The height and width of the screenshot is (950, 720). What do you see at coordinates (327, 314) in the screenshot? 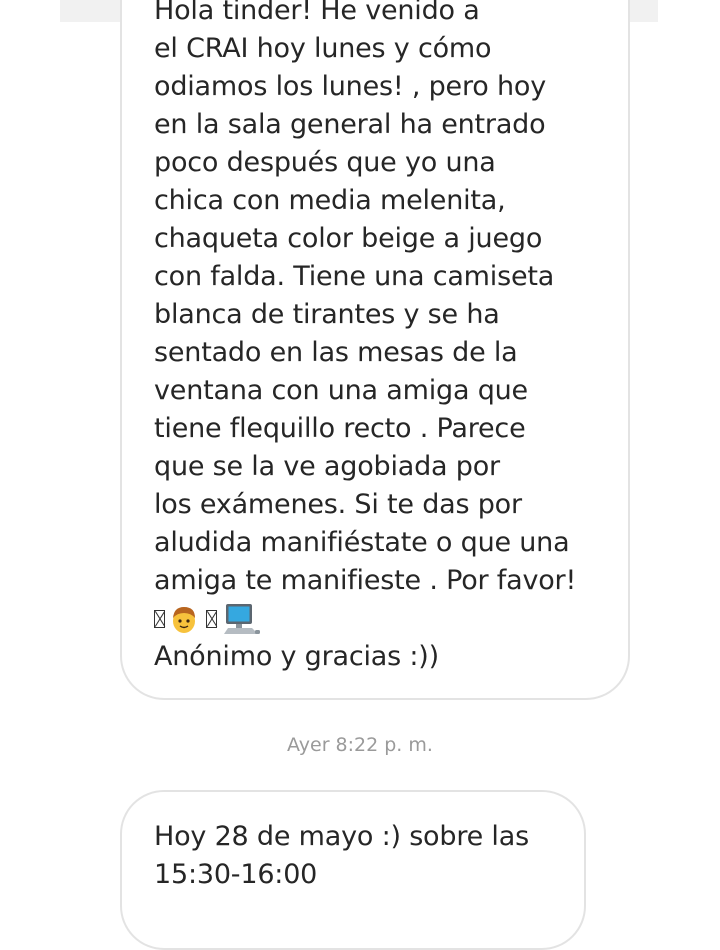
I see `message-text-line: blanca de tirantes y se ha` at bounding box center [327, 314].